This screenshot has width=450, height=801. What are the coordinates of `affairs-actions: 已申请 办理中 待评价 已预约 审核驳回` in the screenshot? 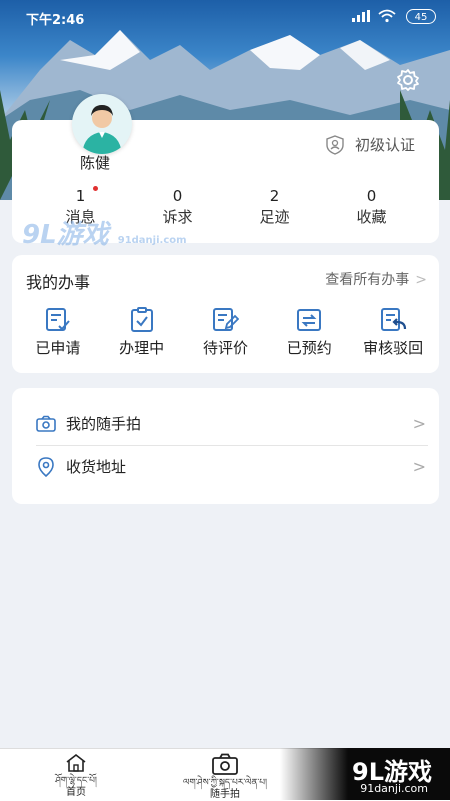 It's located at (225, 332).